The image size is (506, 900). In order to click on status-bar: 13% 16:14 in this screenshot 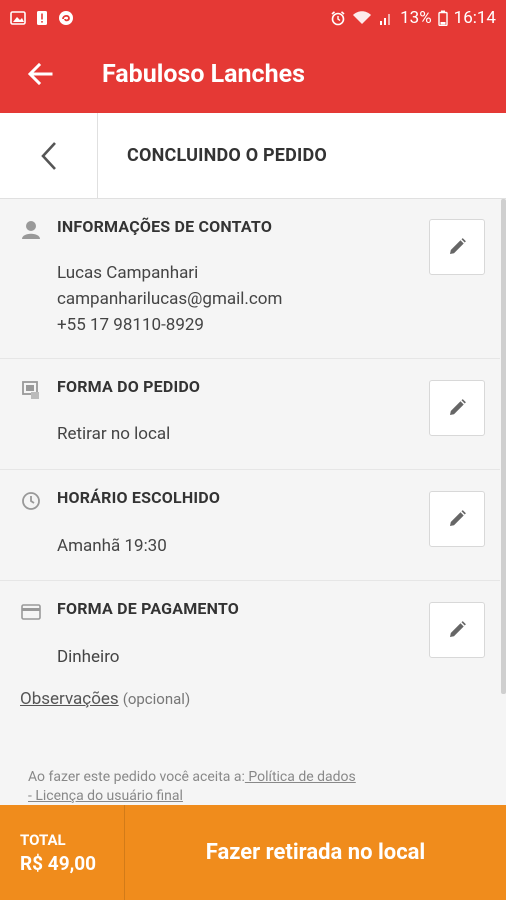, I will do `click(253, 17)`.